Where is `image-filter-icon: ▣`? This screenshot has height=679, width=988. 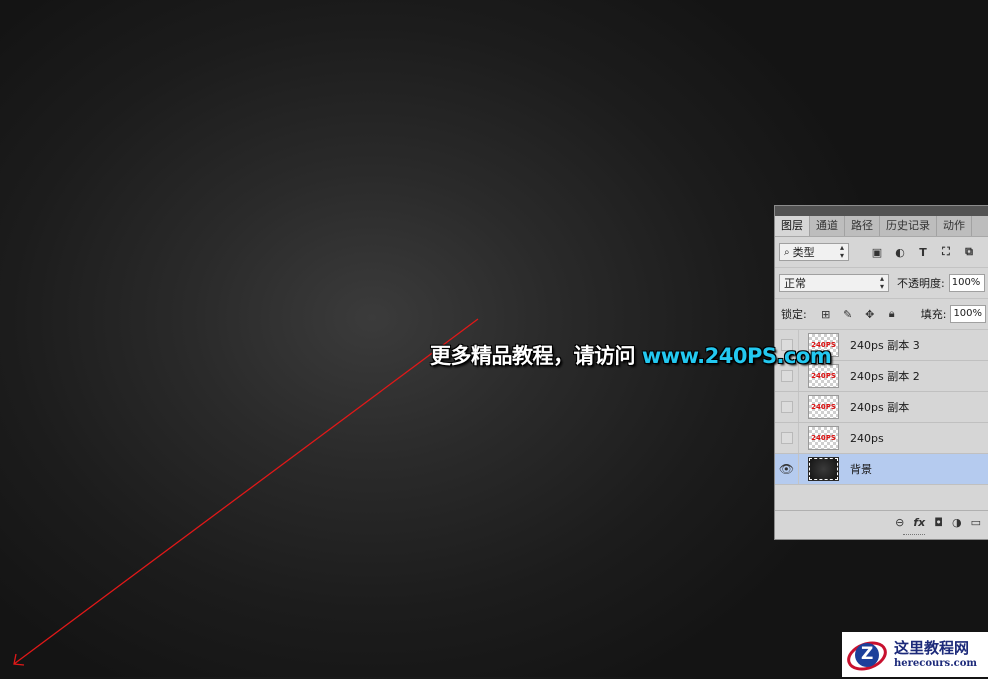
image-filter-icon: ▣ is located at coordinates (877, 252).